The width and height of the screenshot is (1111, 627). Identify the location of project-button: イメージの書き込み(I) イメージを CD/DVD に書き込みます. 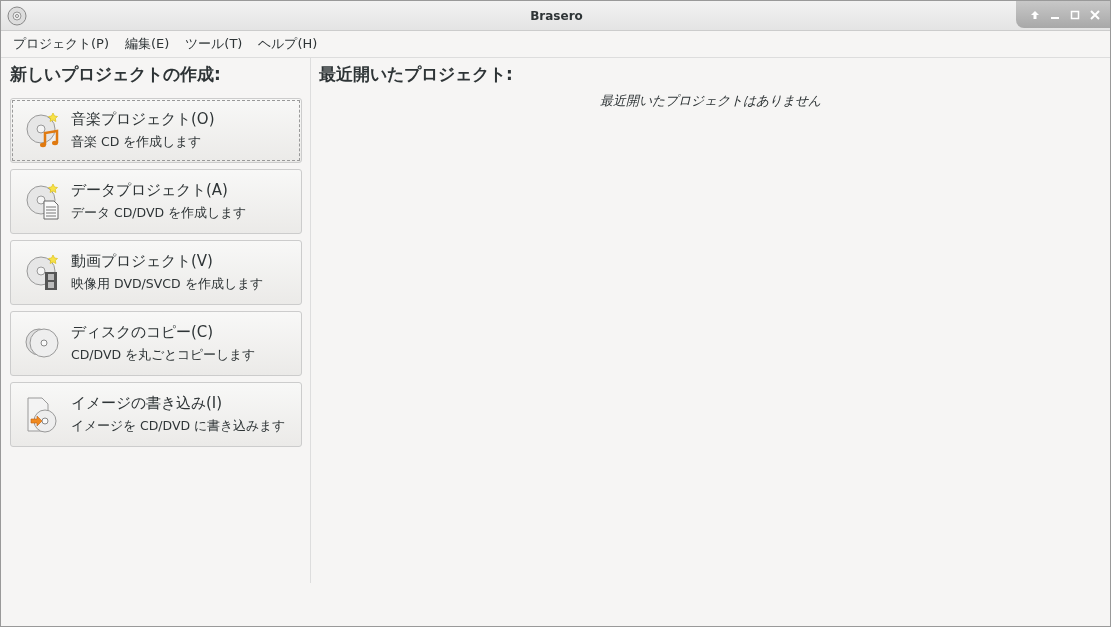
(156, 414).